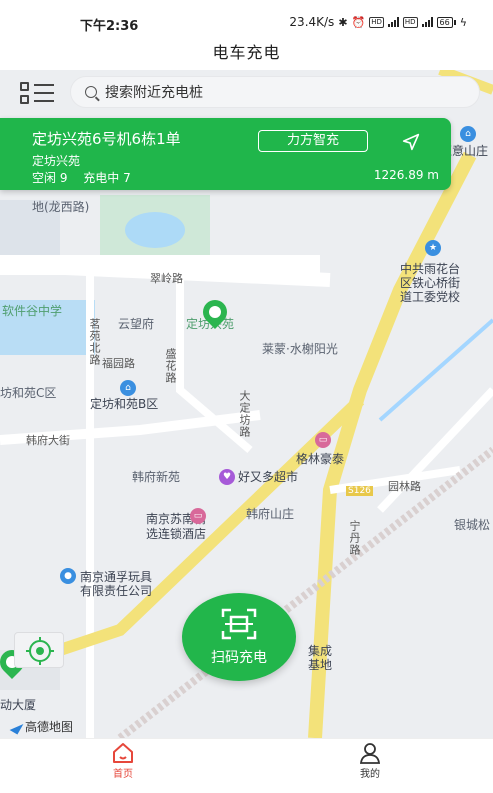 Image resolution: width=493 pixels, height=793 pixels. I want to click on scan-charge-button: 扫码充电, so click(239, 637).